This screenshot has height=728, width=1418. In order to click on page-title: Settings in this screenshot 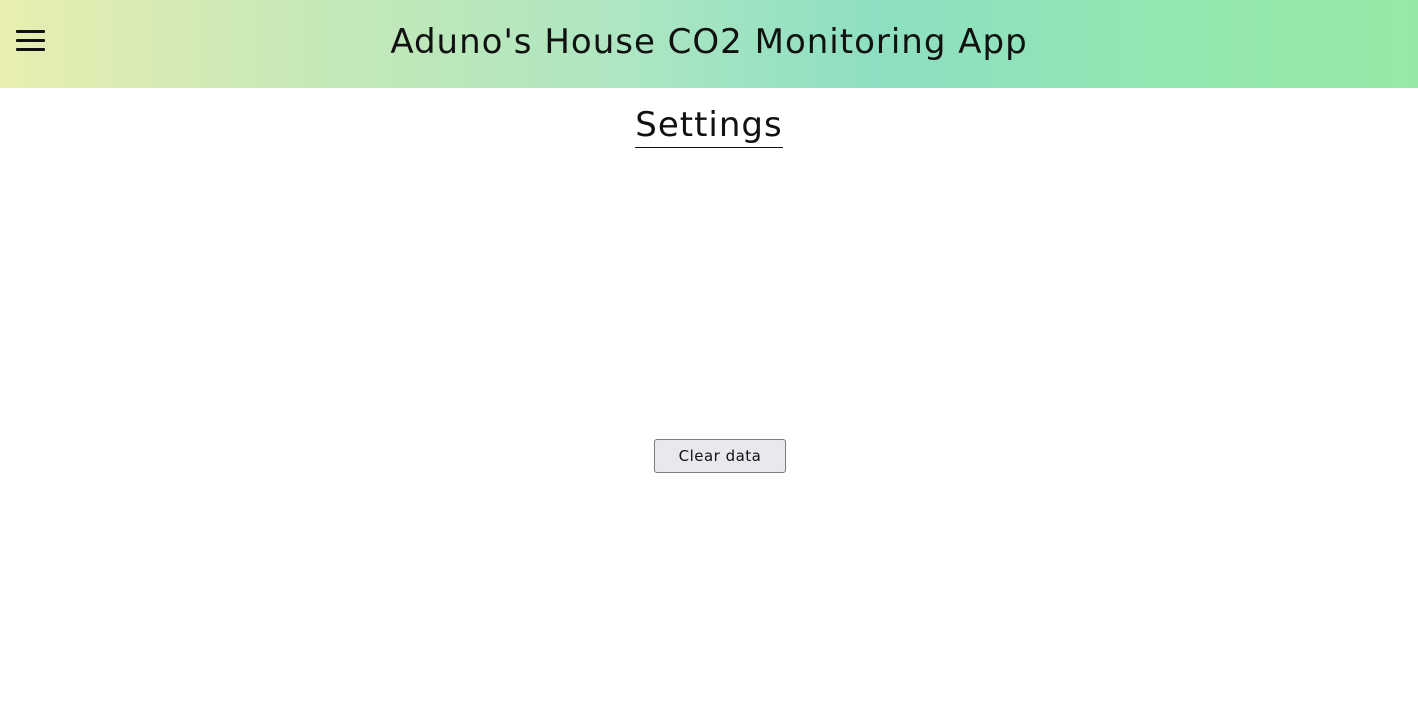, I will do `click(709, 126)`.